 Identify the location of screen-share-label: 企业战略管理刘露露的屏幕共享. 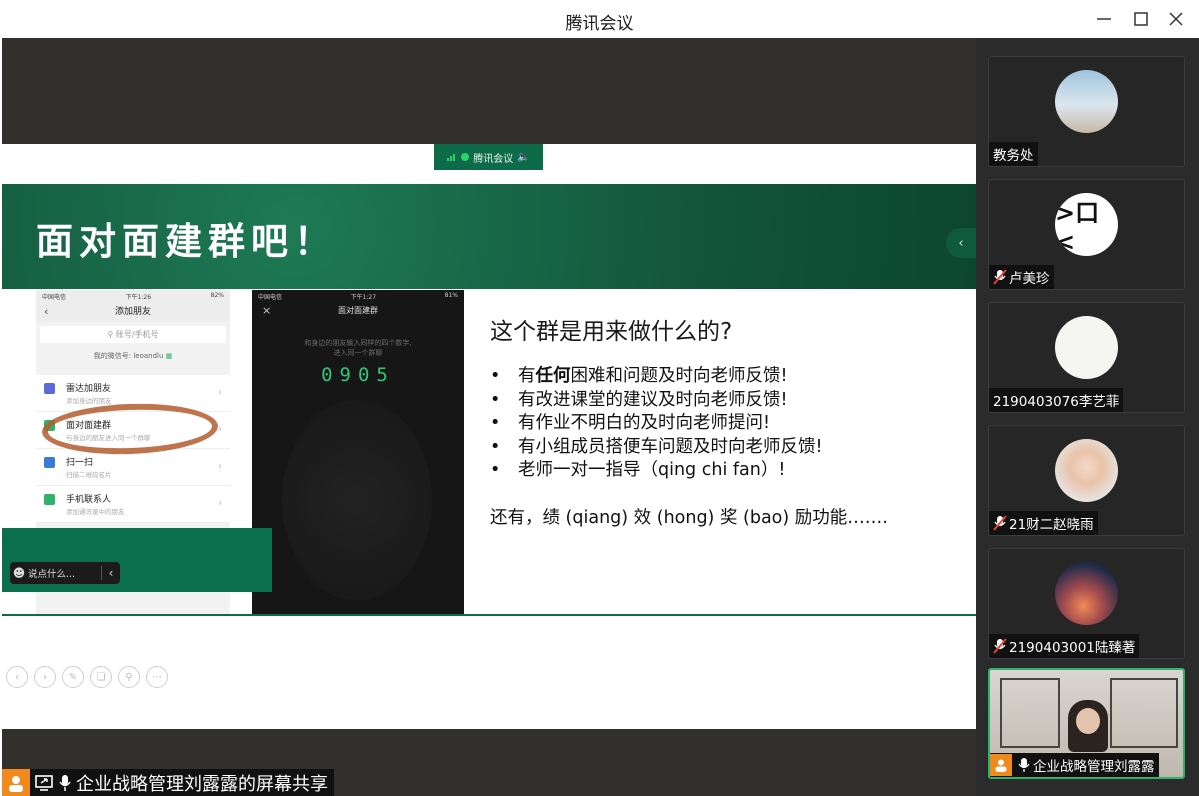
(168, 782).